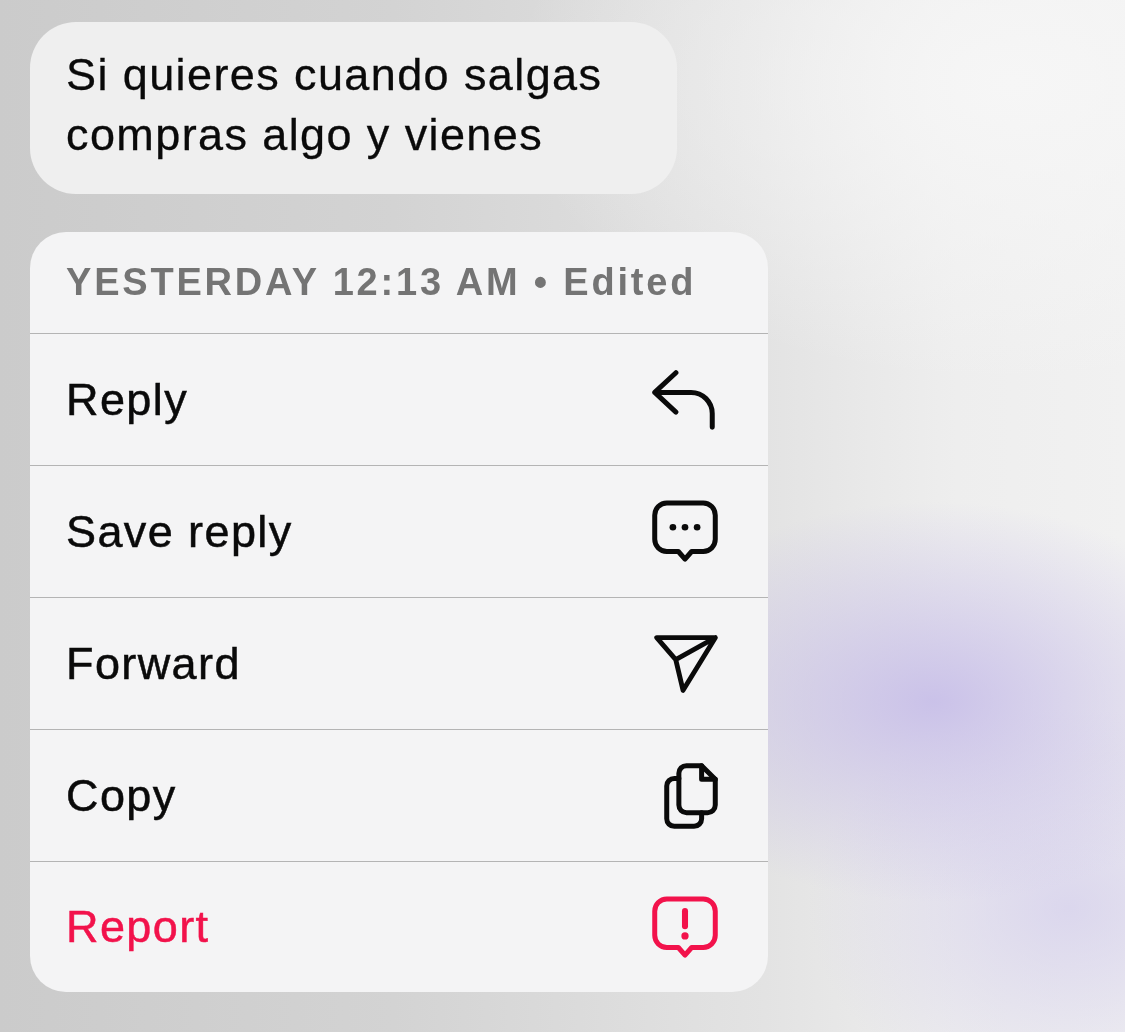  What do you see at coordinates (686, 663) in the screenshot?
I see `paper-plane-icon` at bounding box center [686, 663].